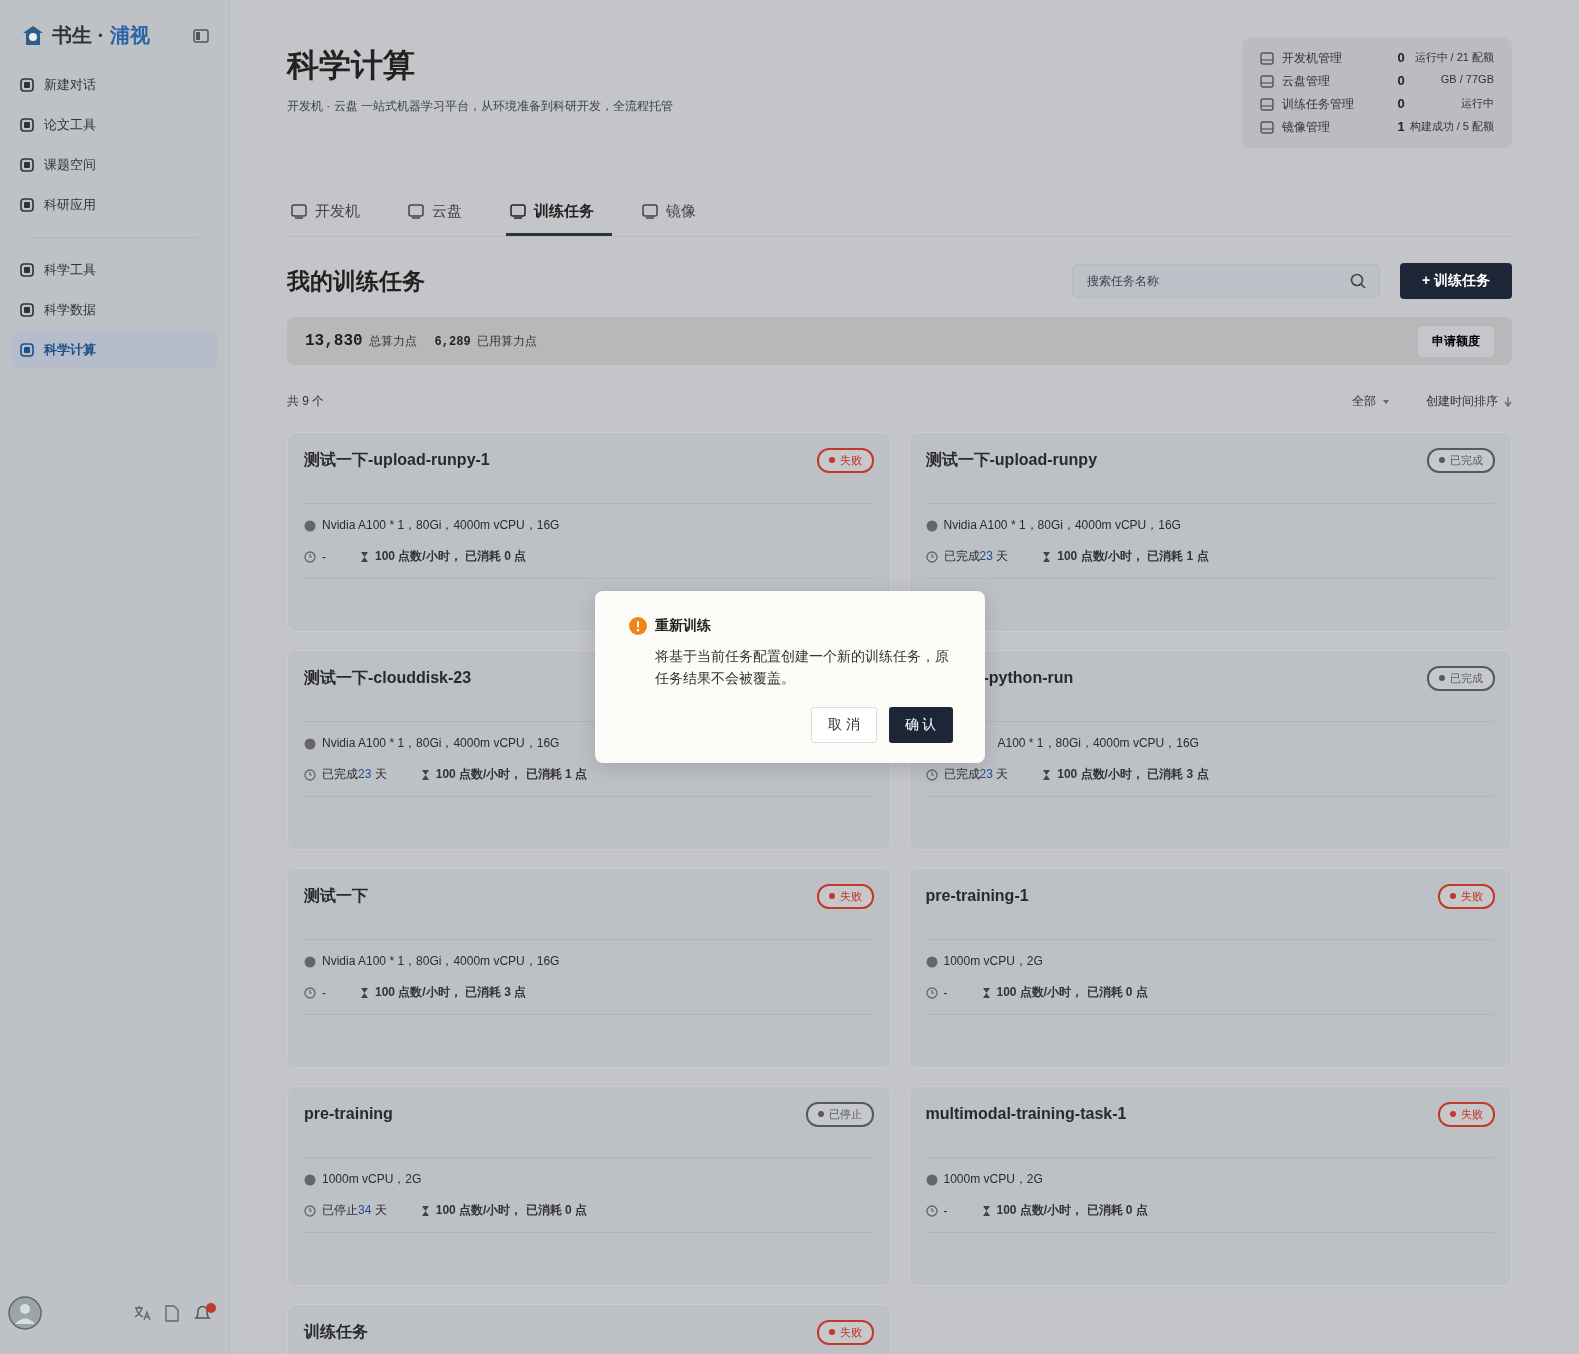 This screenshot has width=1579, height=1354. I want to click on status-badge: 已停止, so click(839, 1114).